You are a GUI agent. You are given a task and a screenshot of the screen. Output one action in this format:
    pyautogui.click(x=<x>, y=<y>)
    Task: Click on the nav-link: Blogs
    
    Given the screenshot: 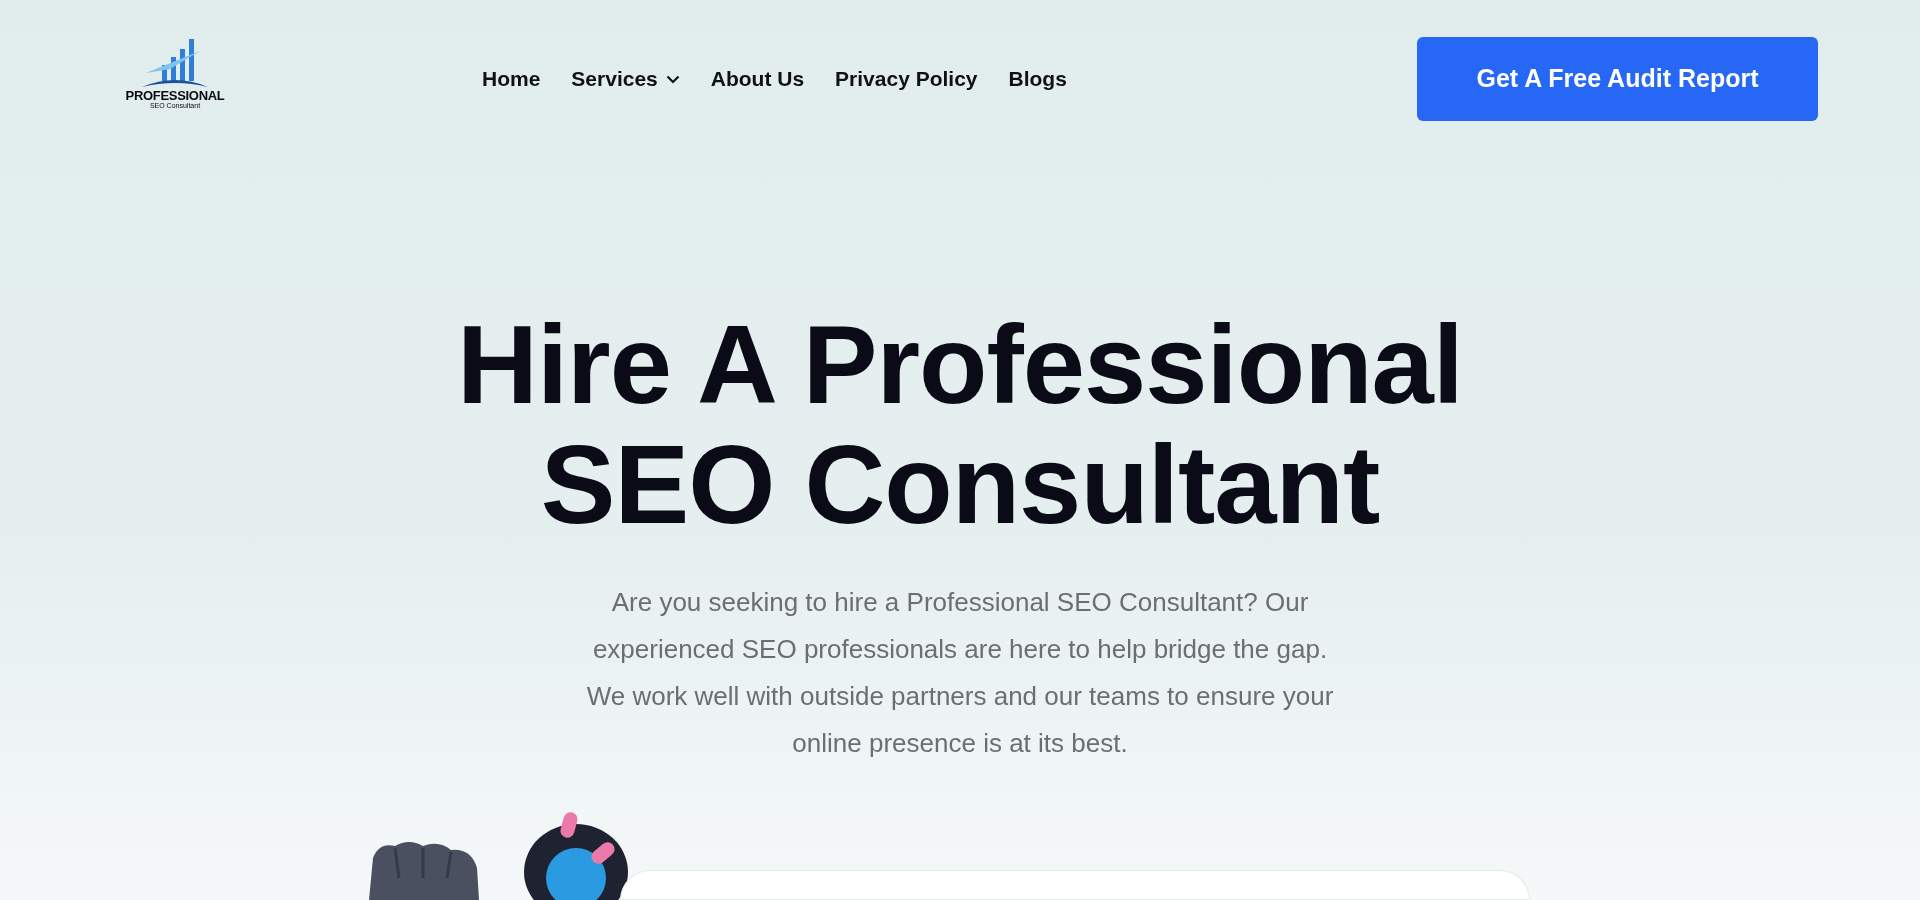 What is the action you would take?
    pyautogui.click(x=1037, y=79)
    